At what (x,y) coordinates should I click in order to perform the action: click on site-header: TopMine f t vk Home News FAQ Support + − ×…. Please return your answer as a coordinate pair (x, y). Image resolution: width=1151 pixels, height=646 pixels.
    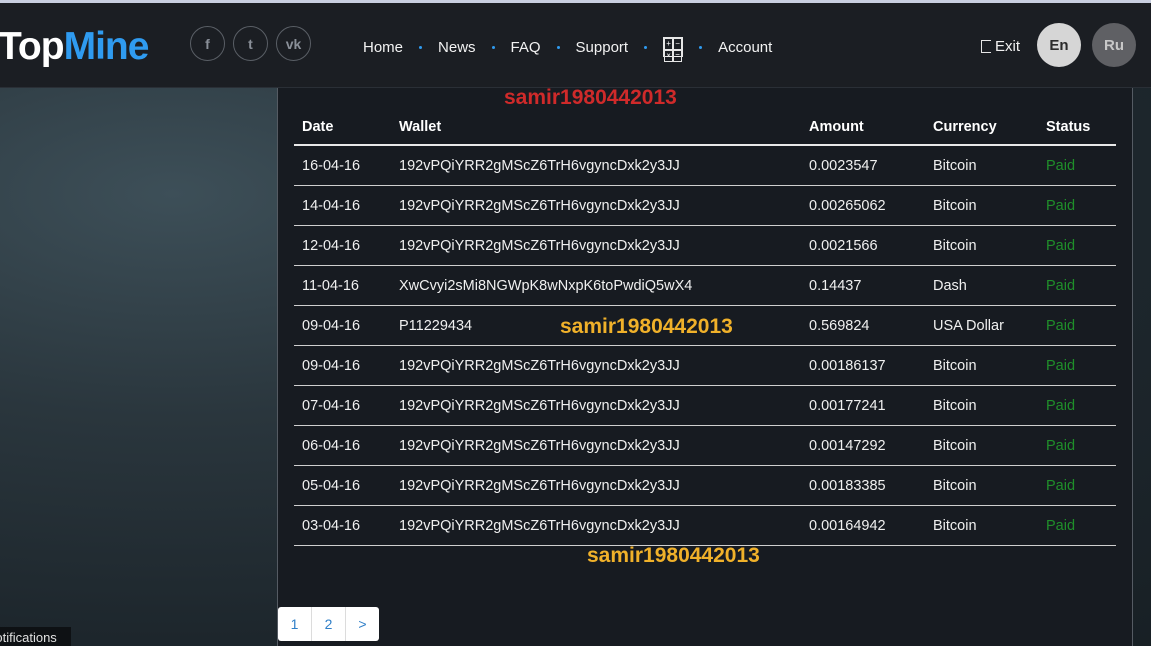
    Looking at the image, I should click on (575, 45).